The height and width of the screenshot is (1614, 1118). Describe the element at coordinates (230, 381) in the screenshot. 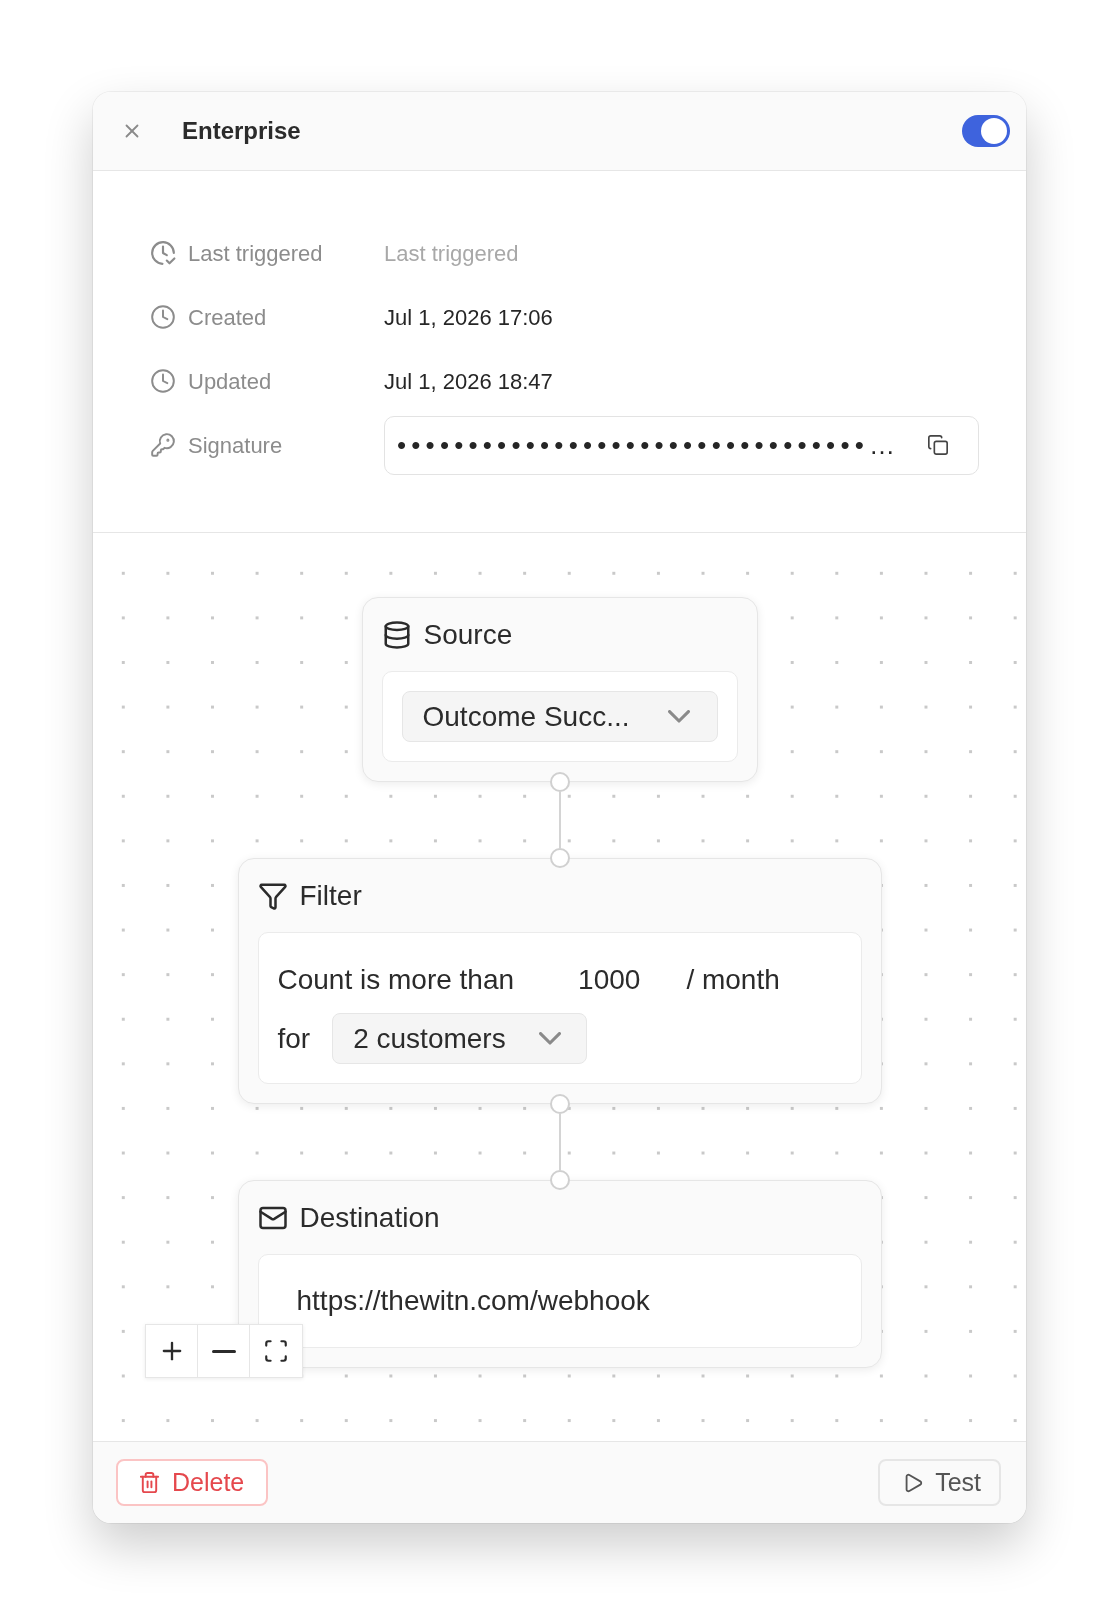

I see `detail-label: Updated` at that location.